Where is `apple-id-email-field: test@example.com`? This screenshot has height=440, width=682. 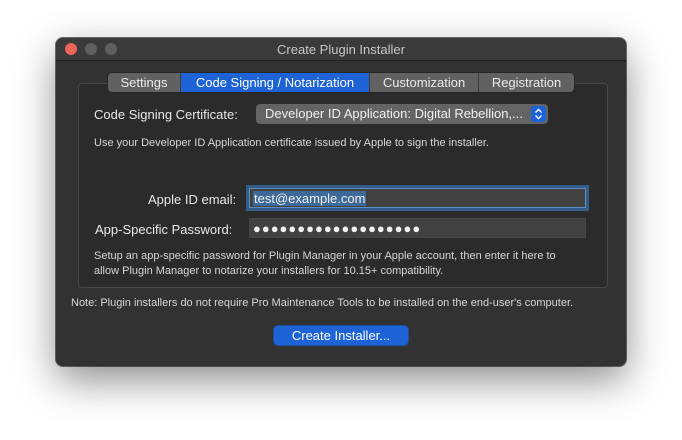 apple-id-email-field: test@example.com is located at coordinates (417, 198).